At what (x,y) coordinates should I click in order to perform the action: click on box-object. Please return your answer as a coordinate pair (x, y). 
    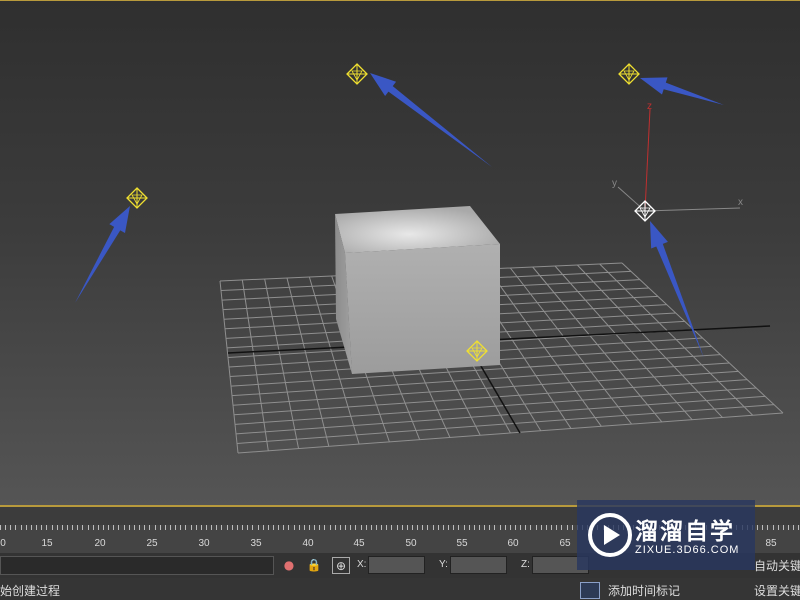
    Looking at the image, I should click on (417, 290).